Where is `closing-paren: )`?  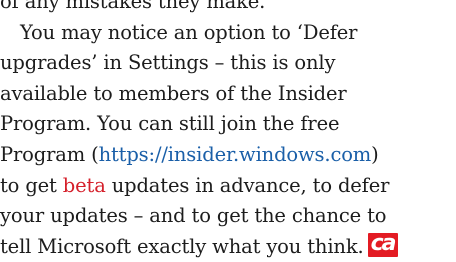
closing-paren: ) is located at coordinates (375, 154).